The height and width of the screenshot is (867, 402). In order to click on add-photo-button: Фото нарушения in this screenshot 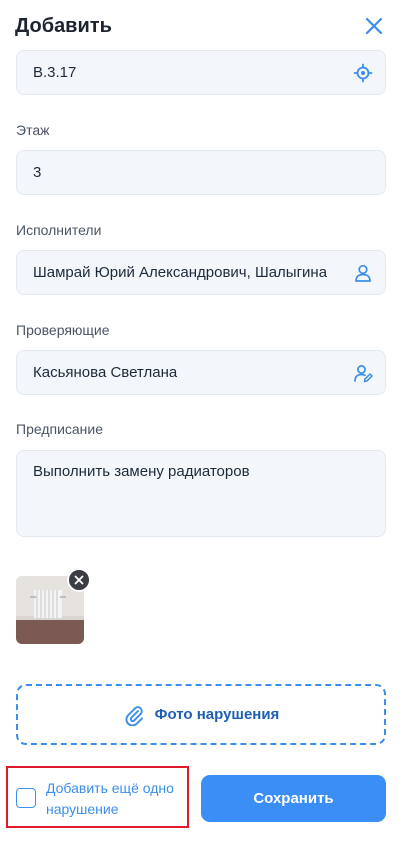, I will do `click(201, 714)`.